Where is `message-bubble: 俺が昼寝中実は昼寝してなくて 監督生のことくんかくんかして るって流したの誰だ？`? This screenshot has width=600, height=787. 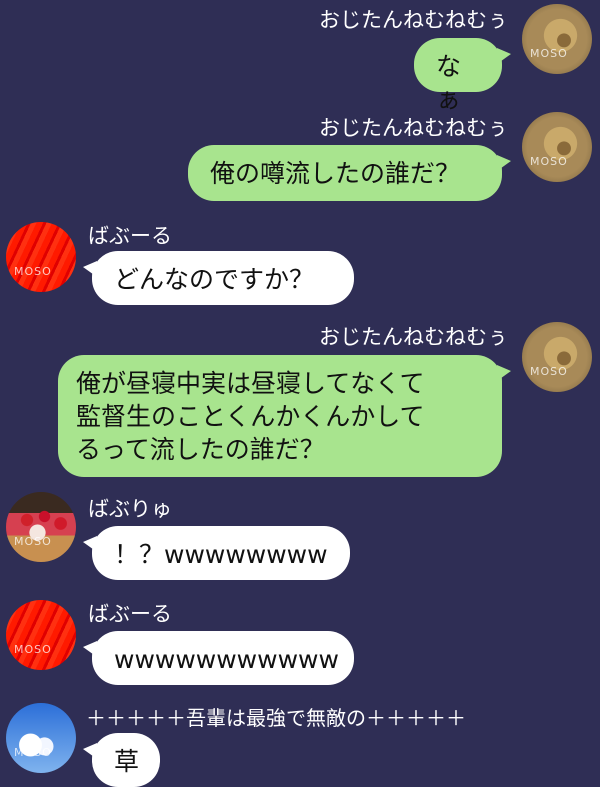
message-bubble: 俺が昼寝中実は昼寝してなくて 監督生のことくんかくんかして るって流したの誰だ？ is located at coordinates (284, 416).